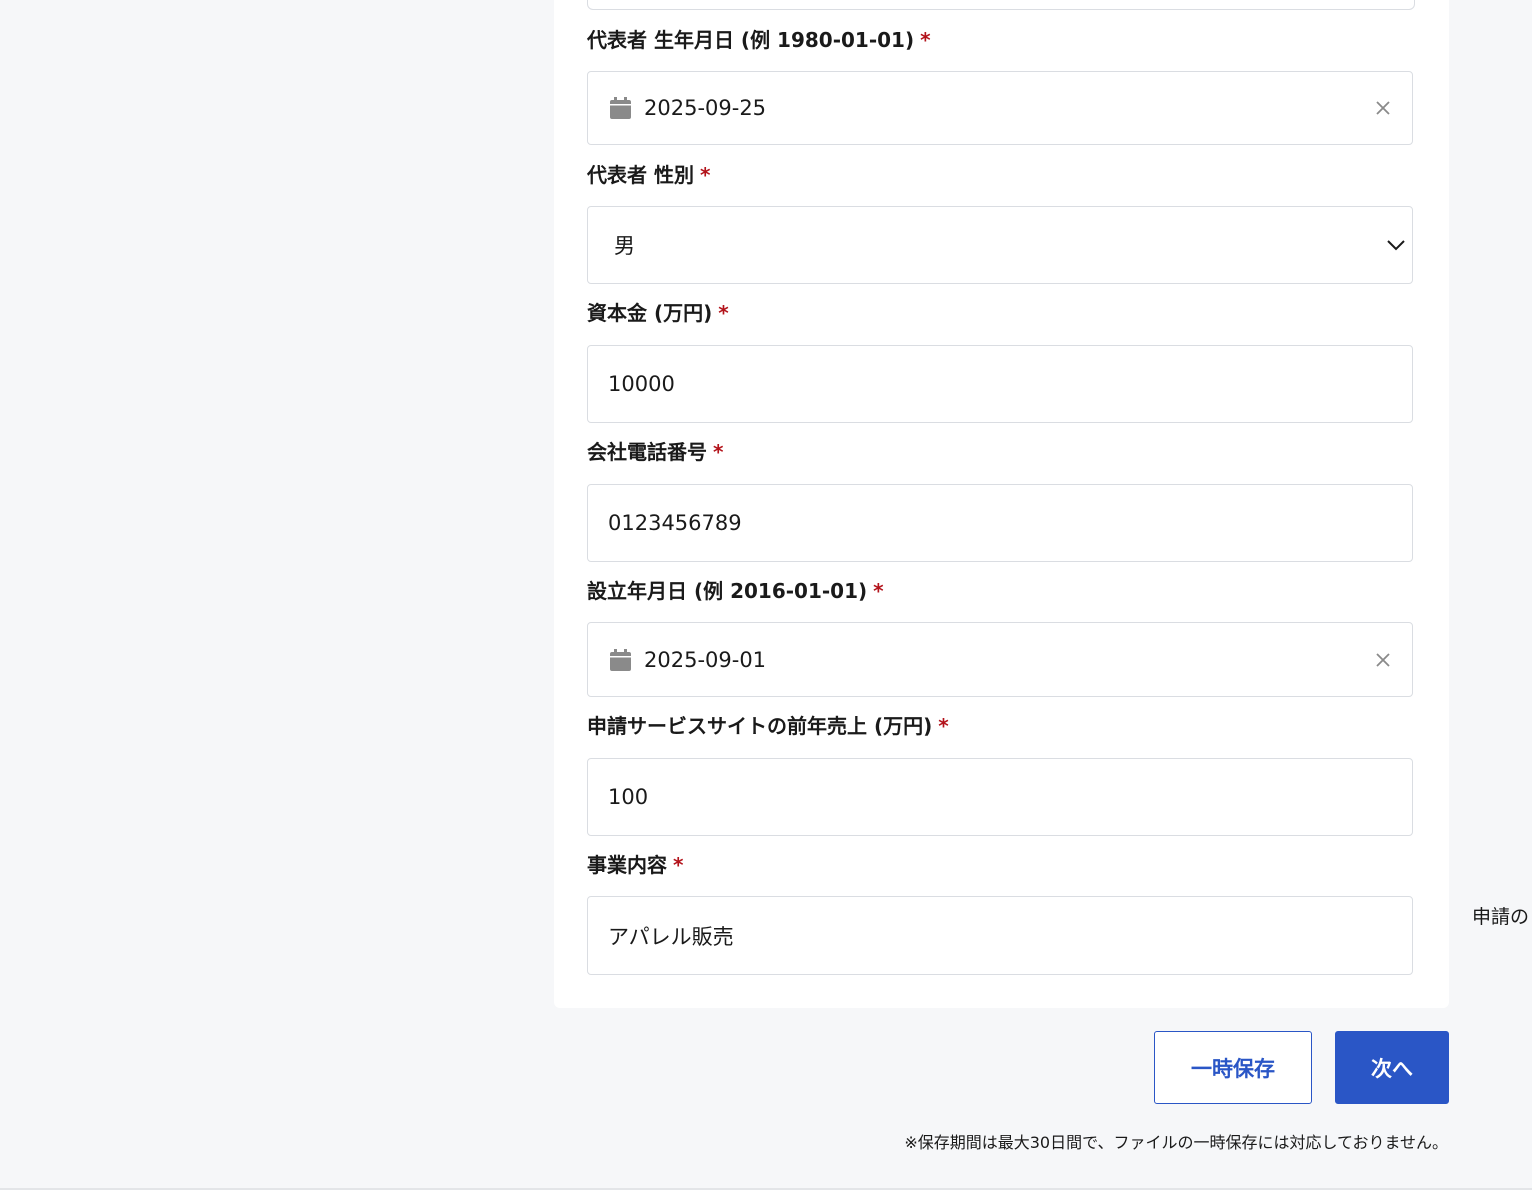 This screenshot has height=1190, width=1532. What do you see at coordinates (628, 797) in the screenshot?
I see `sales-value: 100` at bounding box center [628, 797].